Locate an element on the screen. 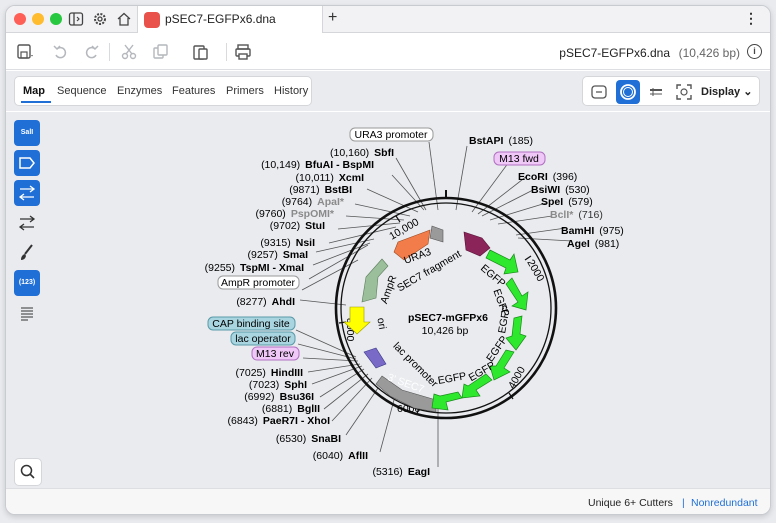 Image resolution: width=776 pixels, height=523 pixels. tab-enzymes: Enzymes is located at coordinates (139, 91).